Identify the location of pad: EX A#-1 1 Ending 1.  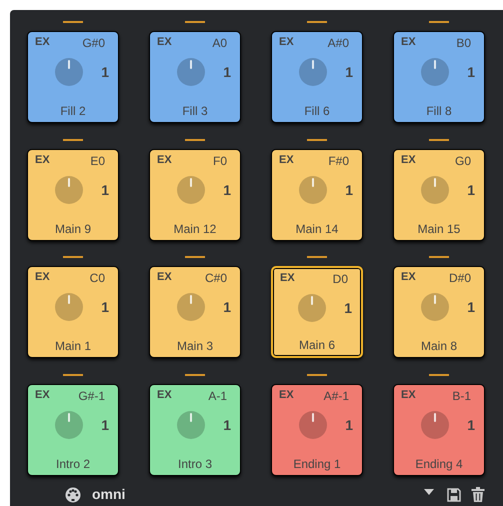
(317, 430).